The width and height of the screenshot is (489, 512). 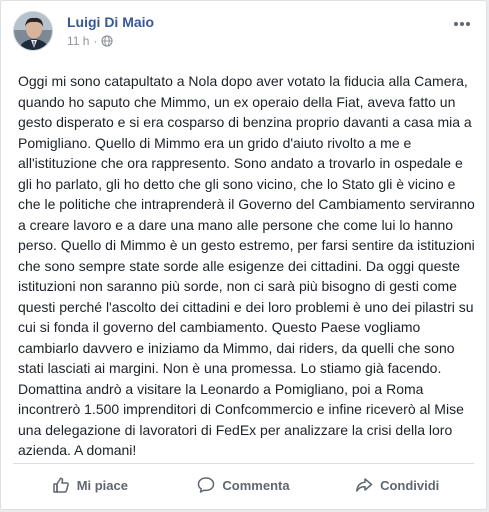 I want to click on avatar-image, so click(x=33, y=31).